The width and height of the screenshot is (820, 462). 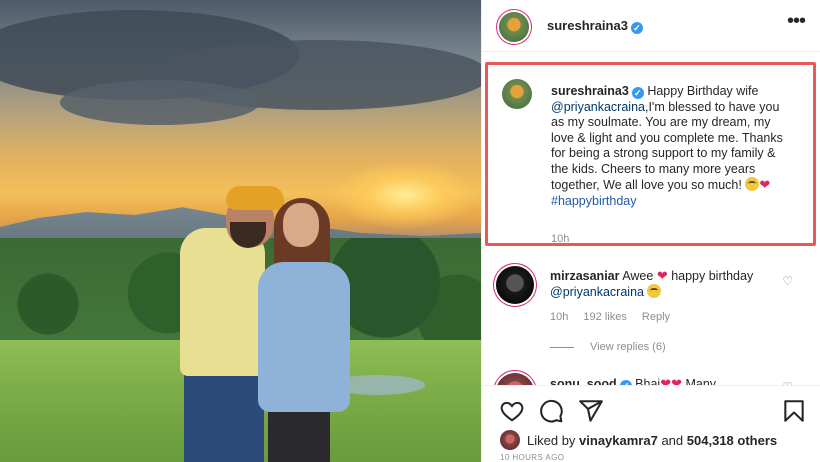 I want to click on comment-mention: @priyankacraina, so click(x=597, y=292).